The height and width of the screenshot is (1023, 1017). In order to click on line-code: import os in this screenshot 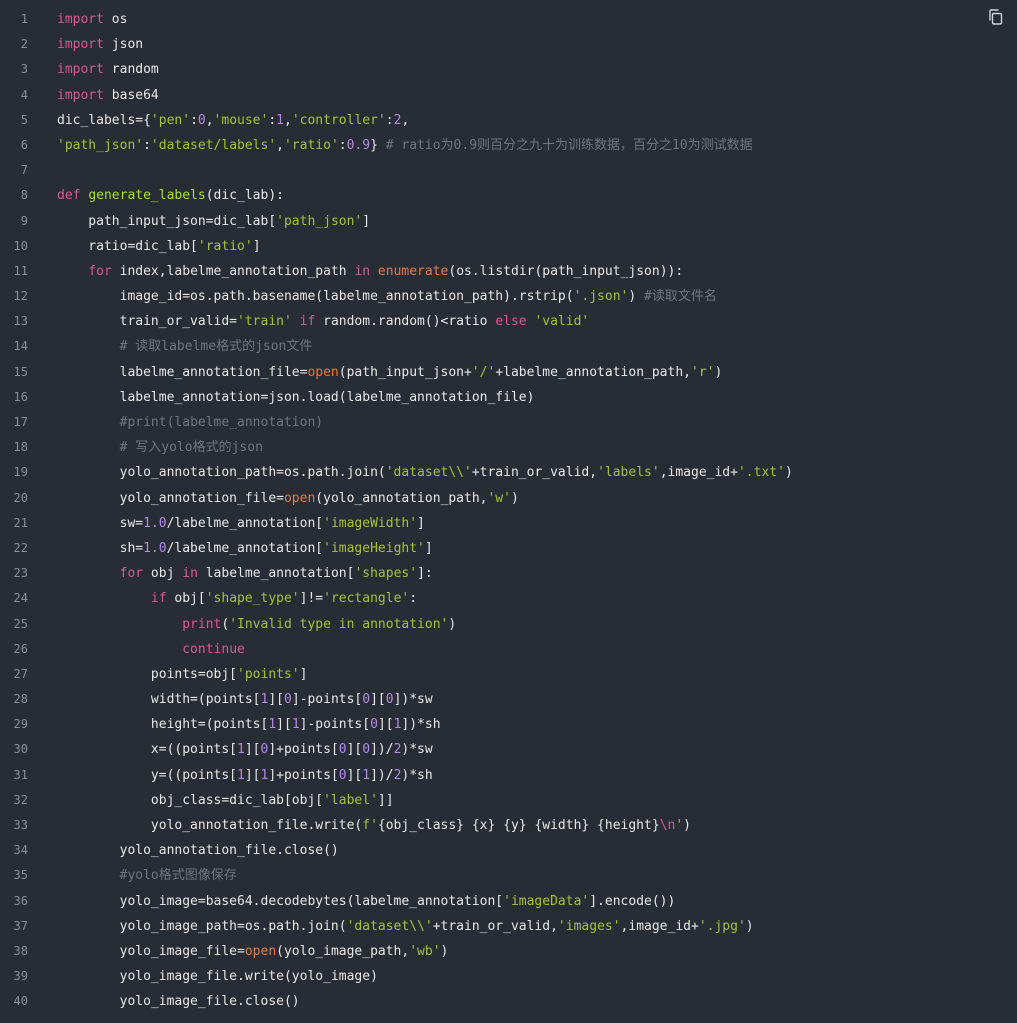, I will do `click(92, 19)`.